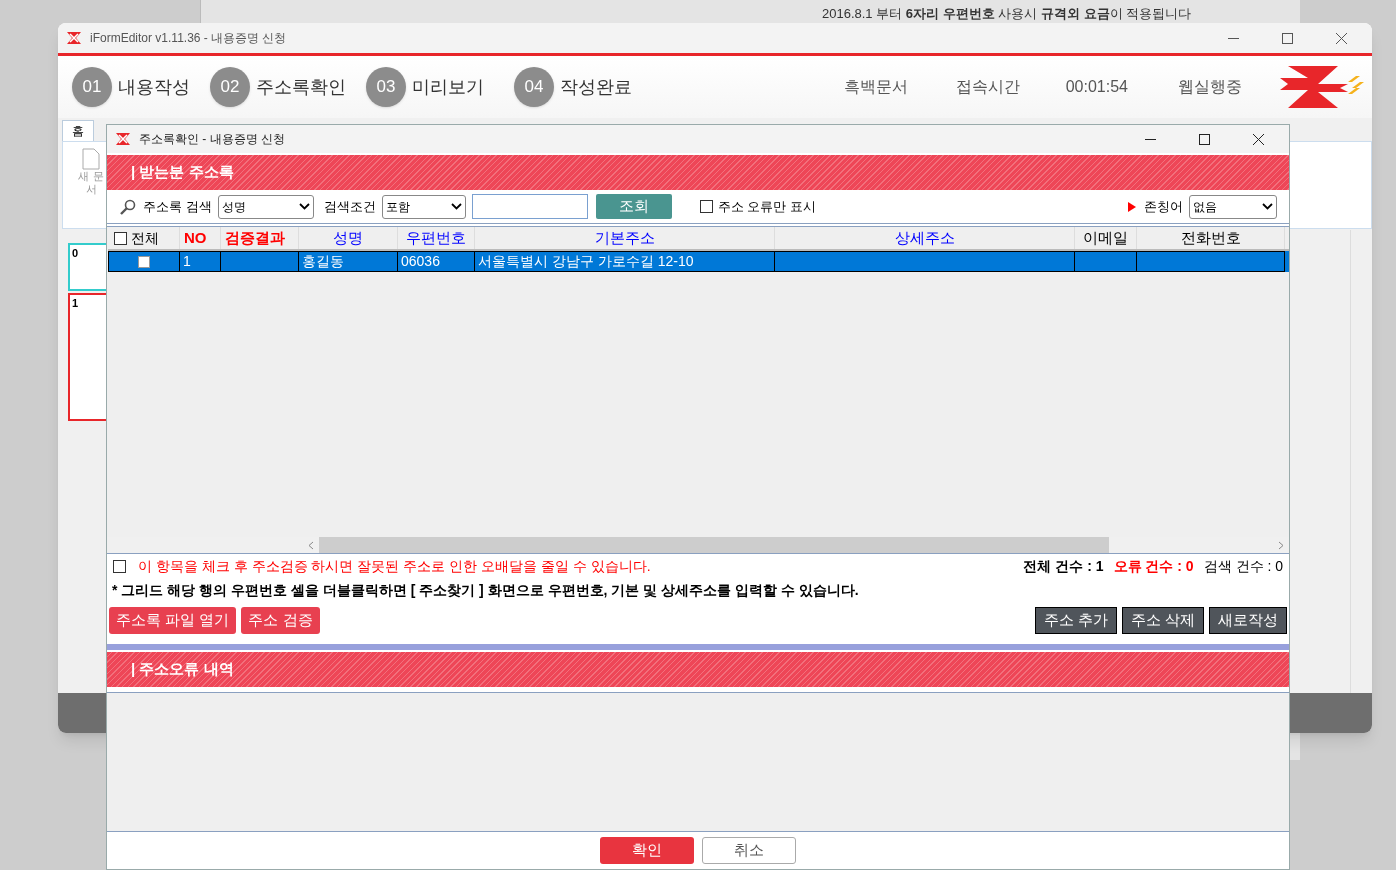 The height and width of the screenshot is (870, 1396). Describe the element at coordinates (91, 159) in the screenshot. I see `document-icon` at that location.